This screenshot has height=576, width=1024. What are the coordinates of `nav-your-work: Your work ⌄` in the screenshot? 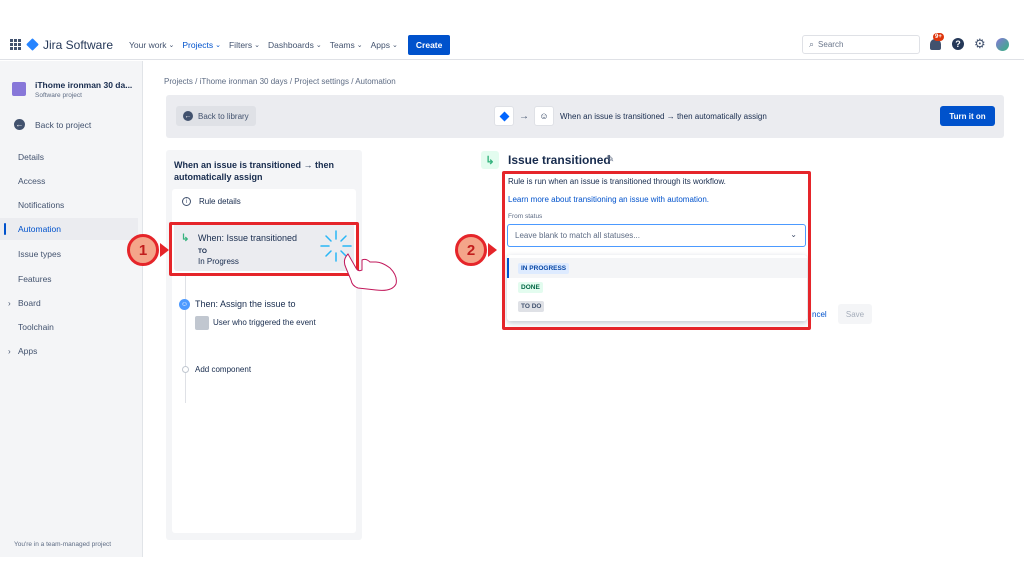 It's located at (151, 45).